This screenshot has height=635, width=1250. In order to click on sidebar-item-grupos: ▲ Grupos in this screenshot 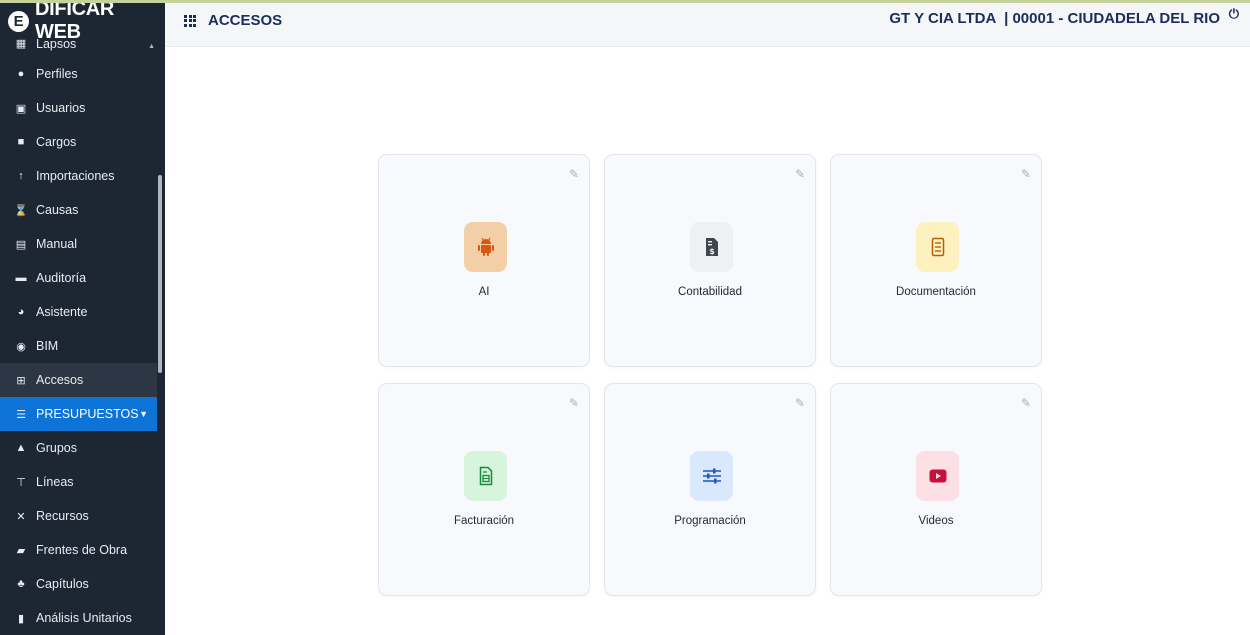, I will do `click(78, 448)`.